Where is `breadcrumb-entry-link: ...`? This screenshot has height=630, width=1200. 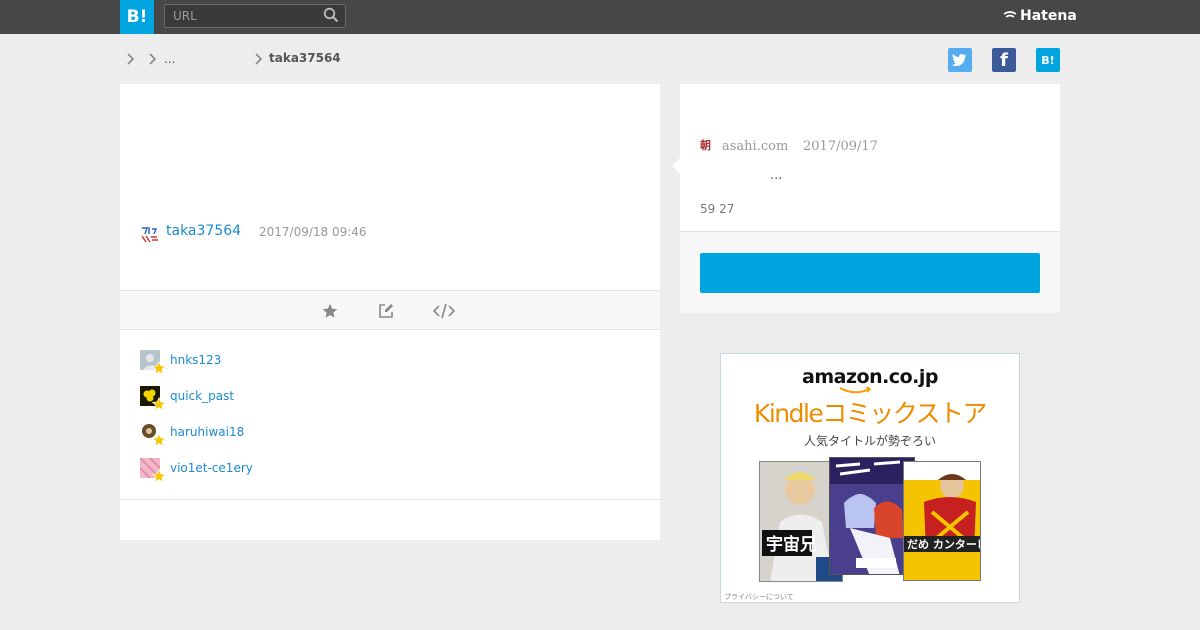
breadcrumb-entry-link: ... is located at coordinates (169, 59).